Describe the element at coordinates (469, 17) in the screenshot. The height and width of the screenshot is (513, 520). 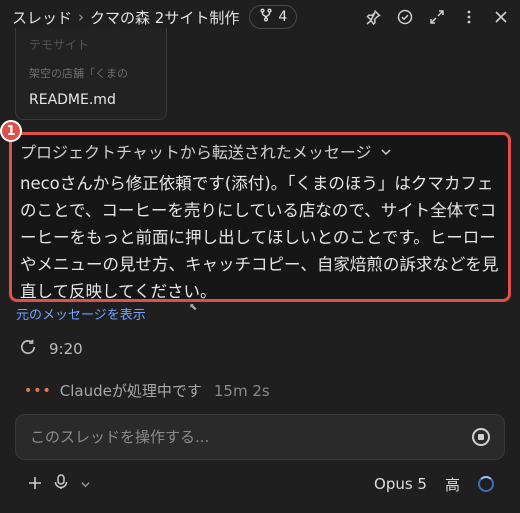
I see `more-icon` at that location.